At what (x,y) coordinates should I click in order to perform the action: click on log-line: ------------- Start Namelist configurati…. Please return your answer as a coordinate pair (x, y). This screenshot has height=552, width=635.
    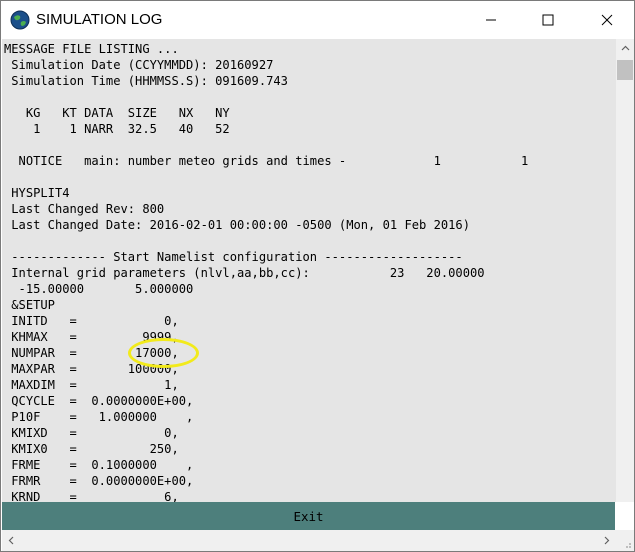
    Looking at the image, I should click on (233, 257).